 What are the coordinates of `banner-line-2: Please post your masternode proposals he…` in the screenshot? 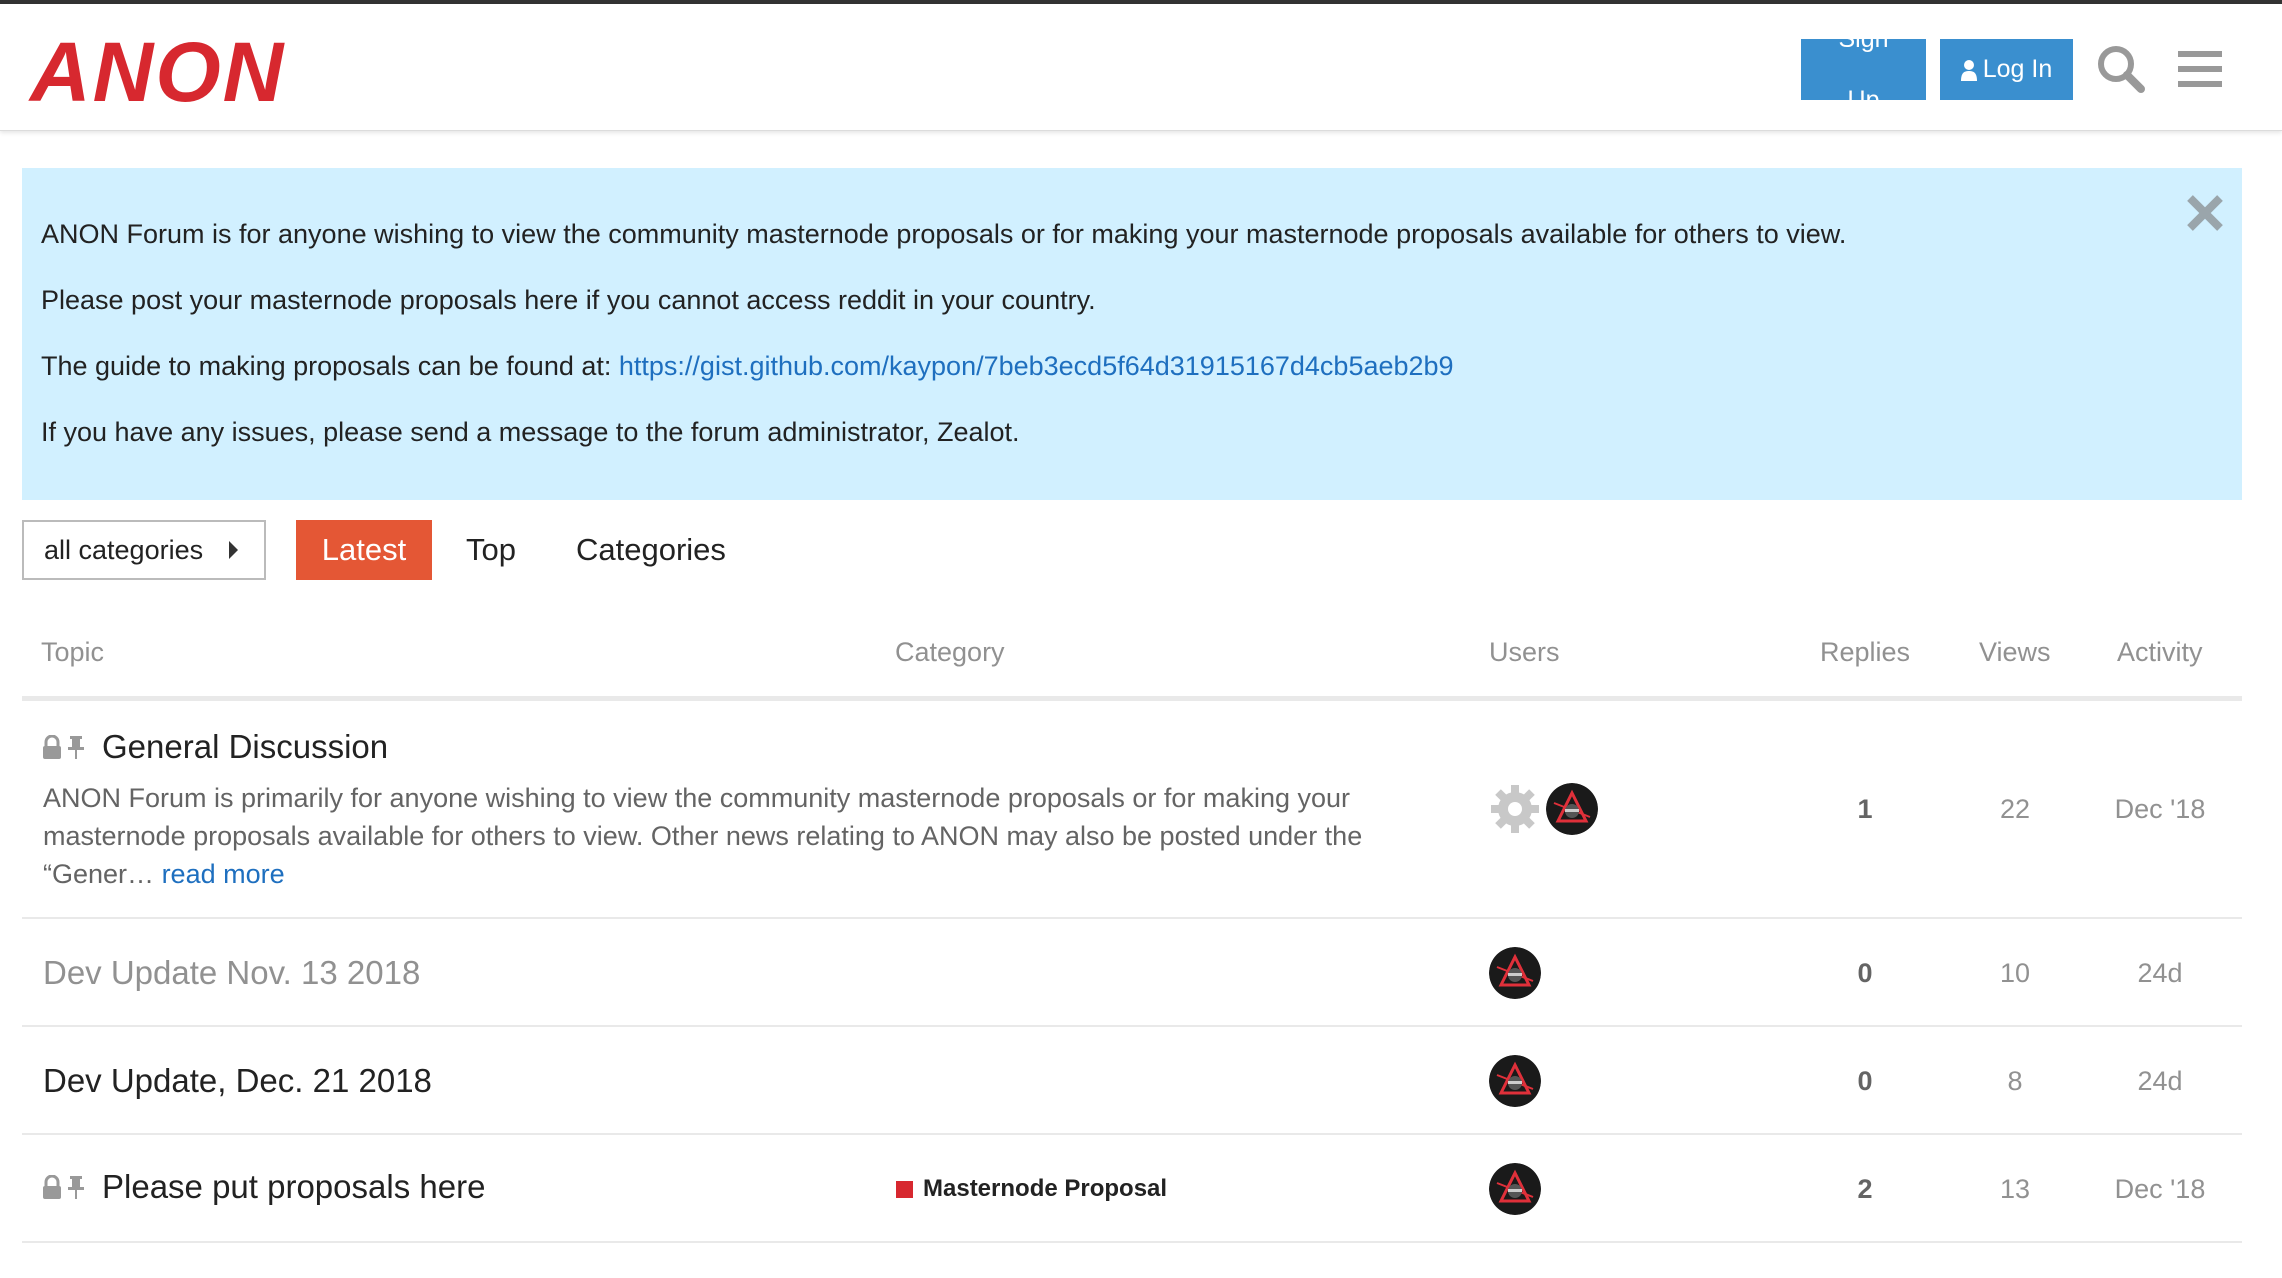 It's located at (568, 300).